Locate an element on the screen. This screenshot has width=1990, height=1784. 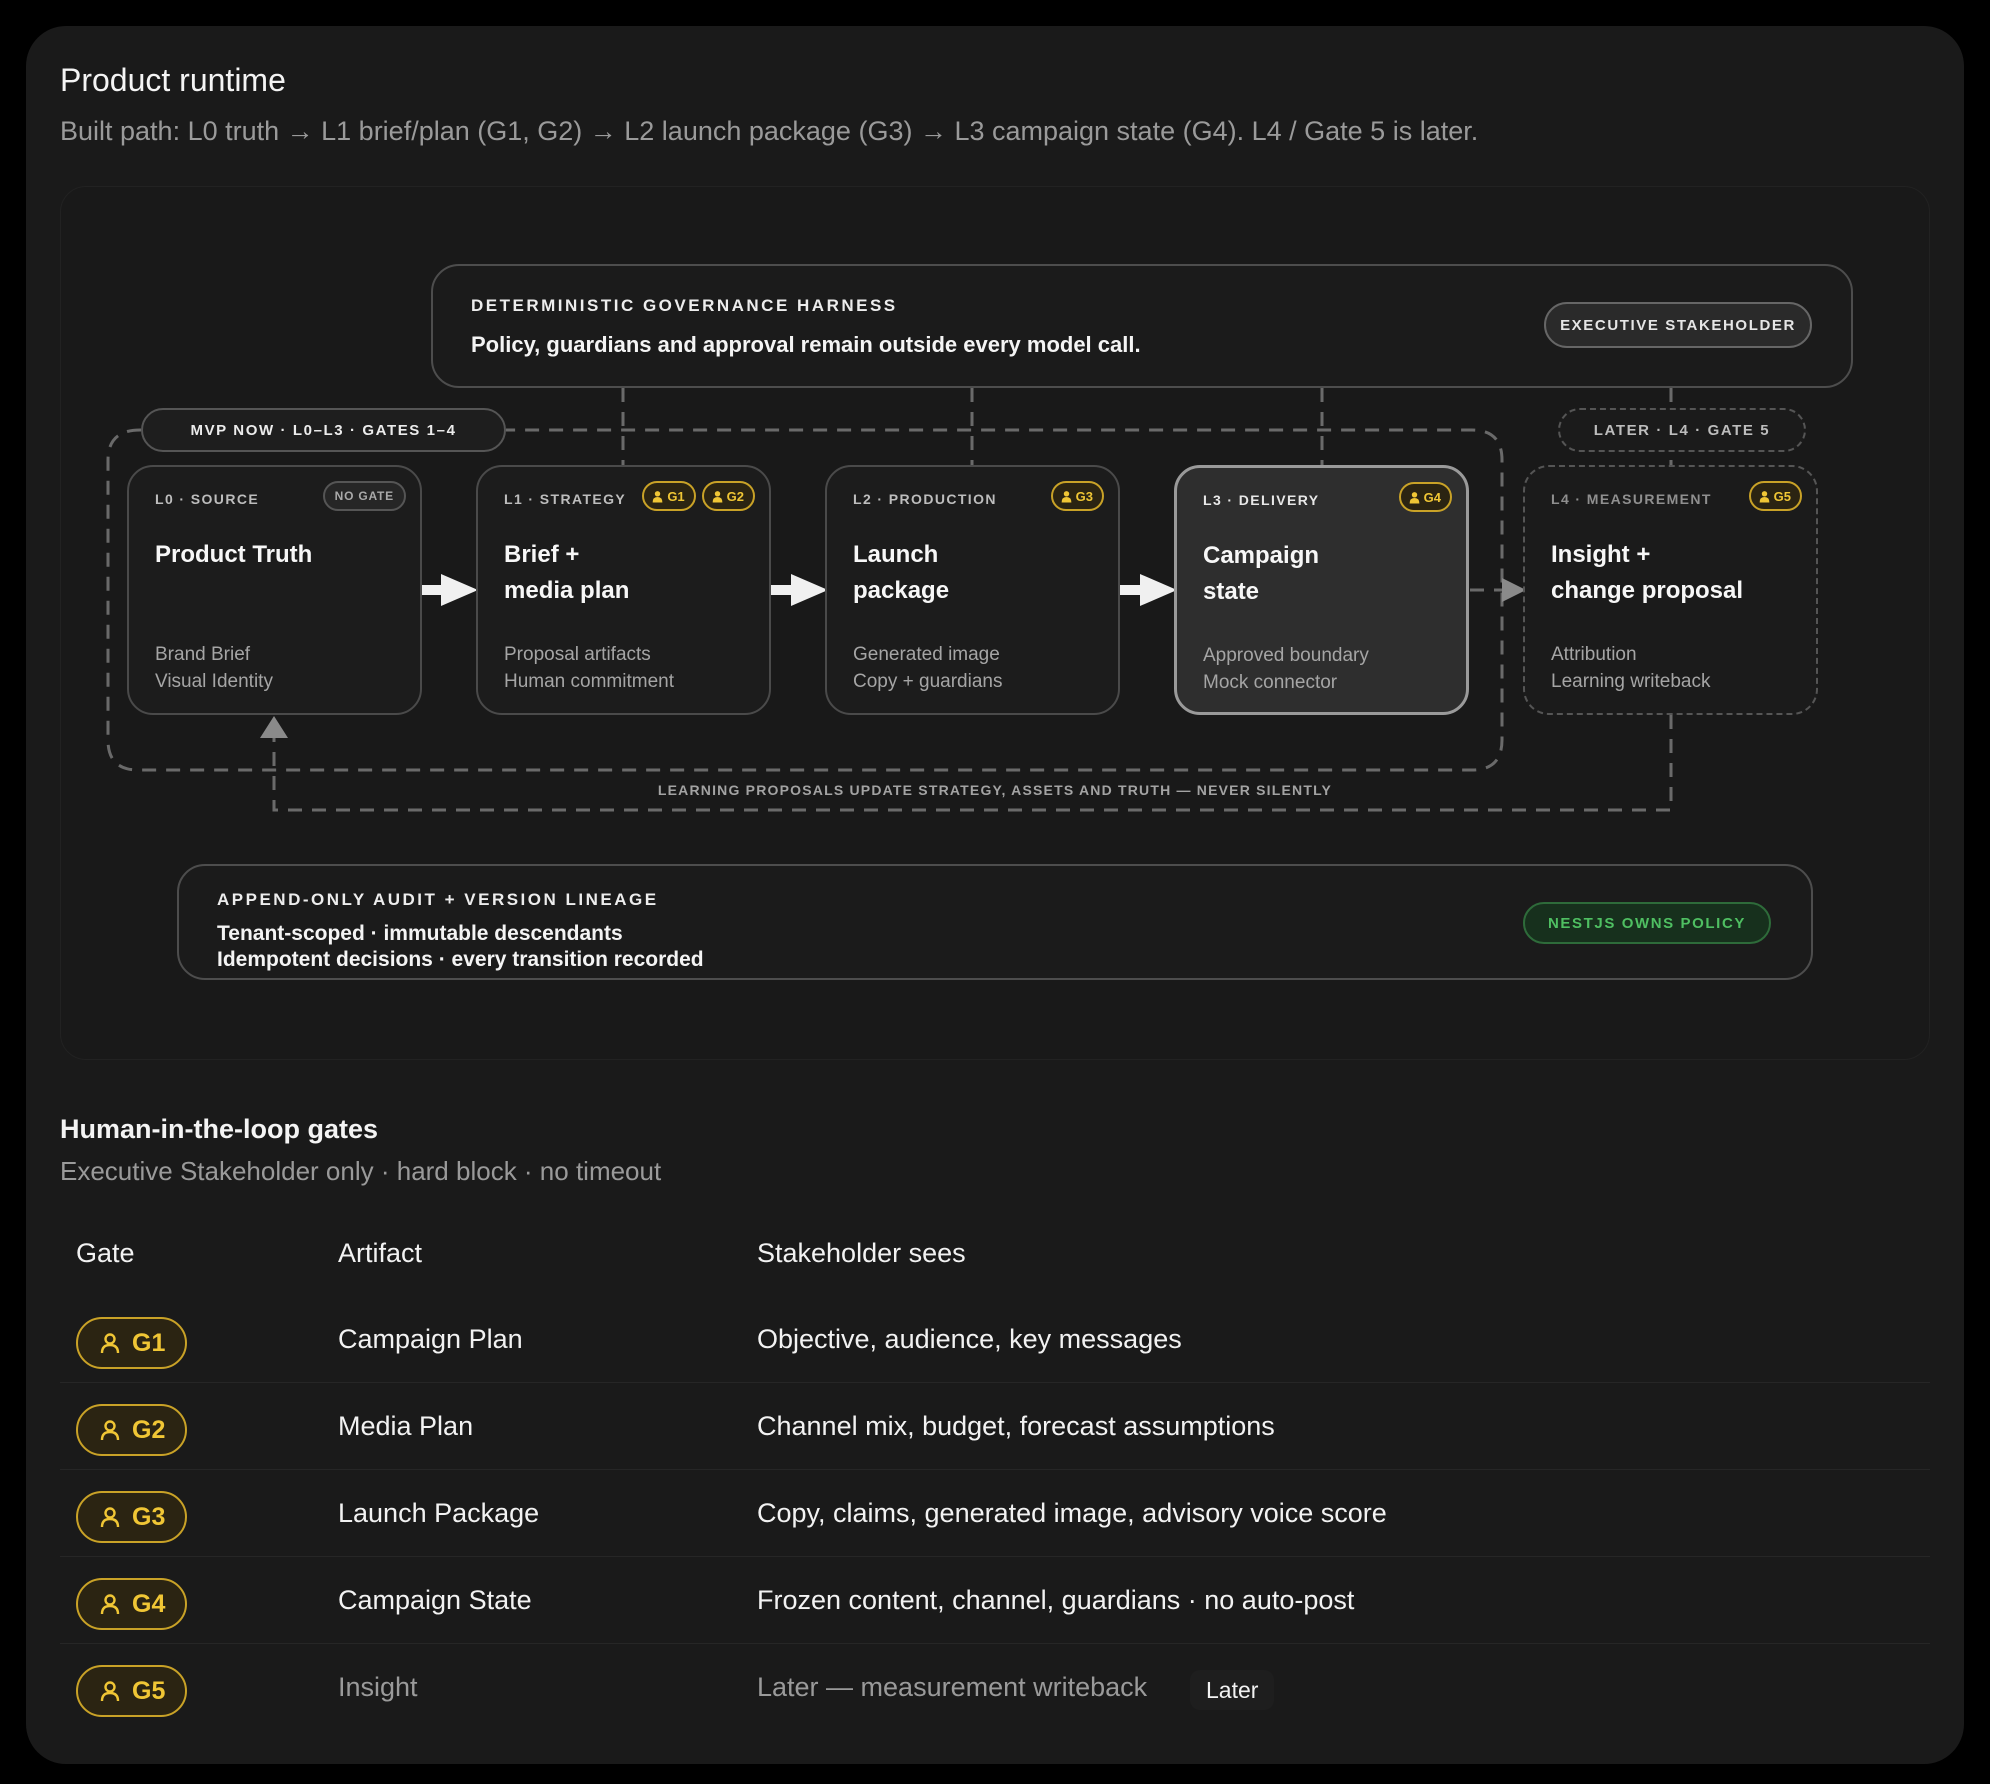
gate-pill-g2: G2 is located at coordinates (132, 1430).